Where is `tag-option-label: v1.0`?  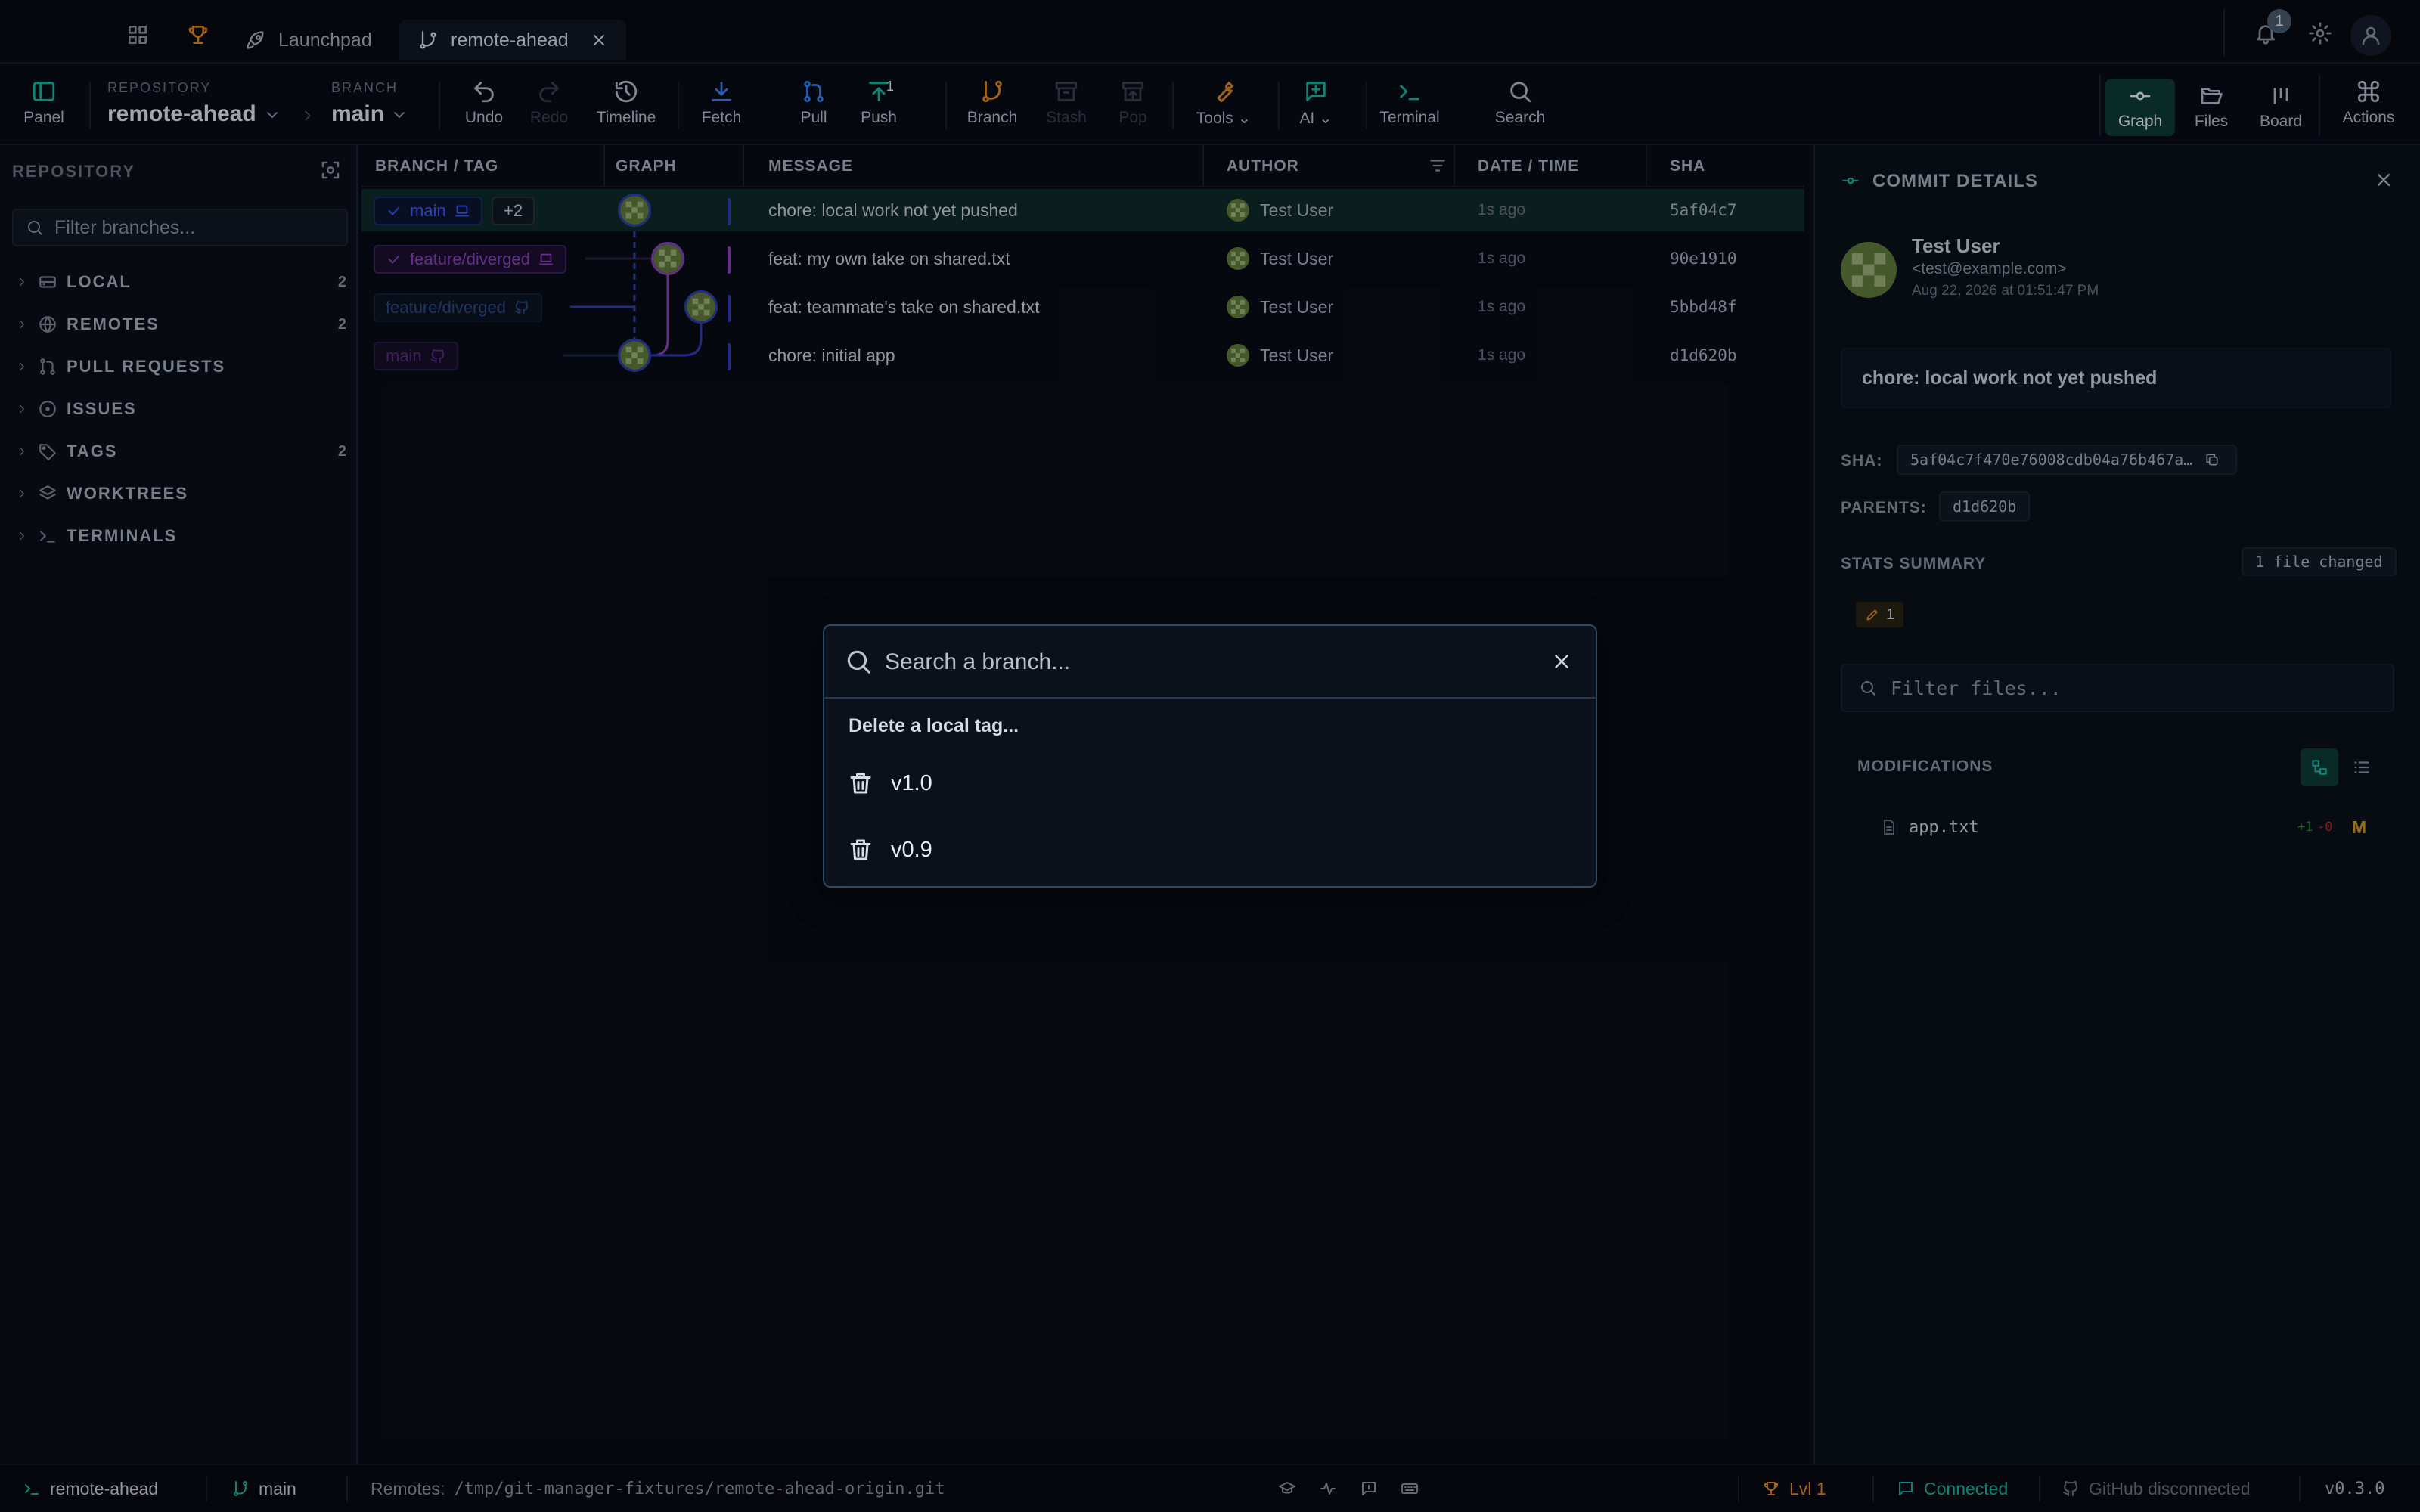
tag-option-label: v1.0 is located at coordinates (911, 783).